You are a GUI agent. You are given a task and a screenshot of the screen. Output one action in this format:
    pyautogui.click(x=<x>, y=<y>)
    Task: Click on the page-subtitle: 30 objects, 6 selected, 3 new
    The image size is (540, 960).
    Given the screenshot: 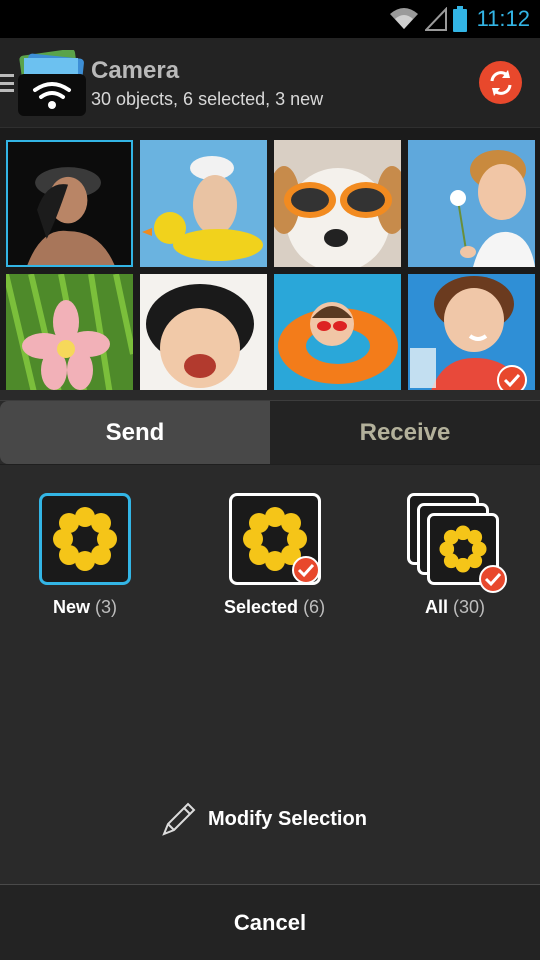 What is the action you would take?
    pyautogui.click(x=207, y=99)
    